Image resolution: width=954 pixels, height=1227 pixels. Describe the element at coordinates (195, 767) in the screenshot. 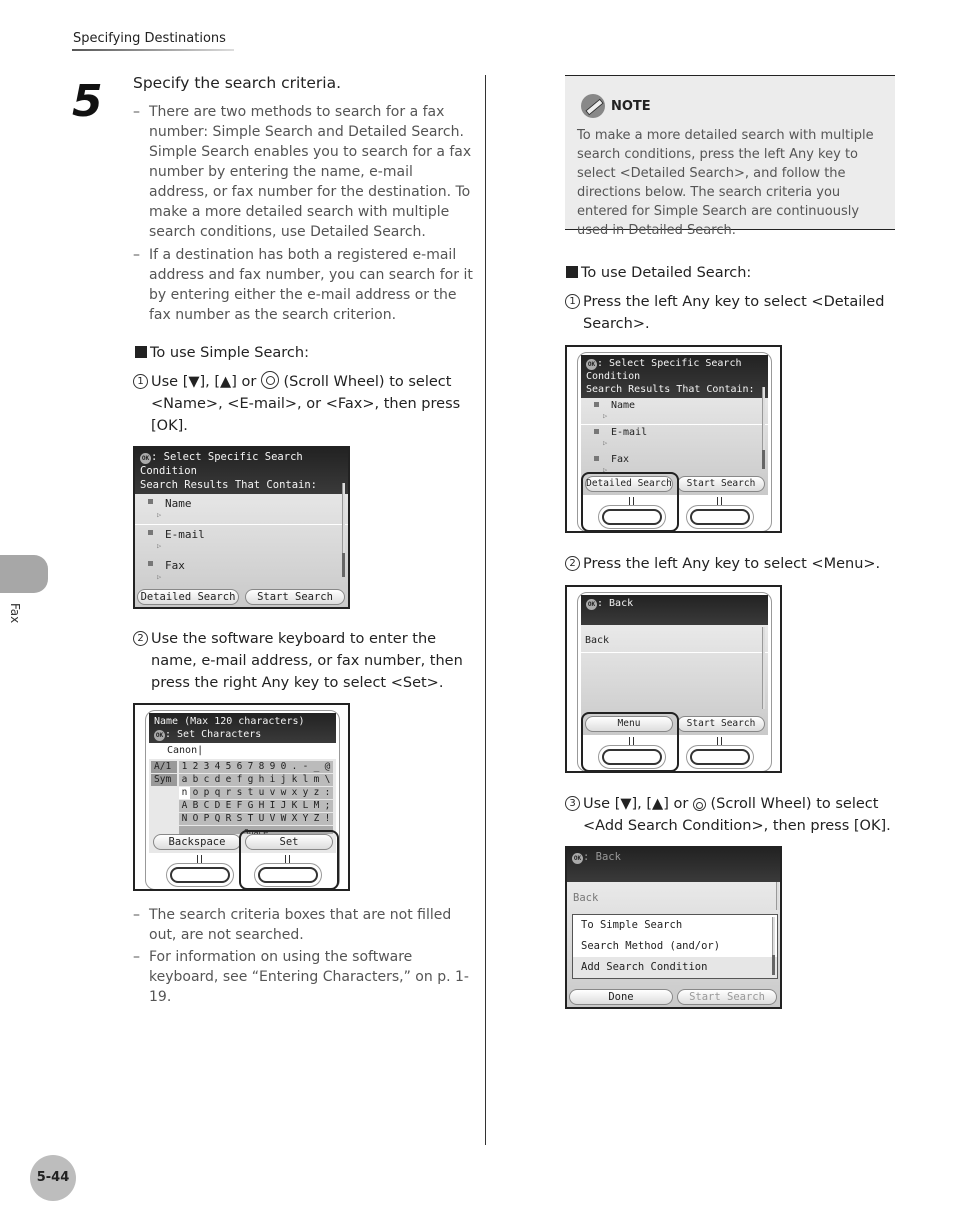

I see `keyboard-key: 2` at that location.